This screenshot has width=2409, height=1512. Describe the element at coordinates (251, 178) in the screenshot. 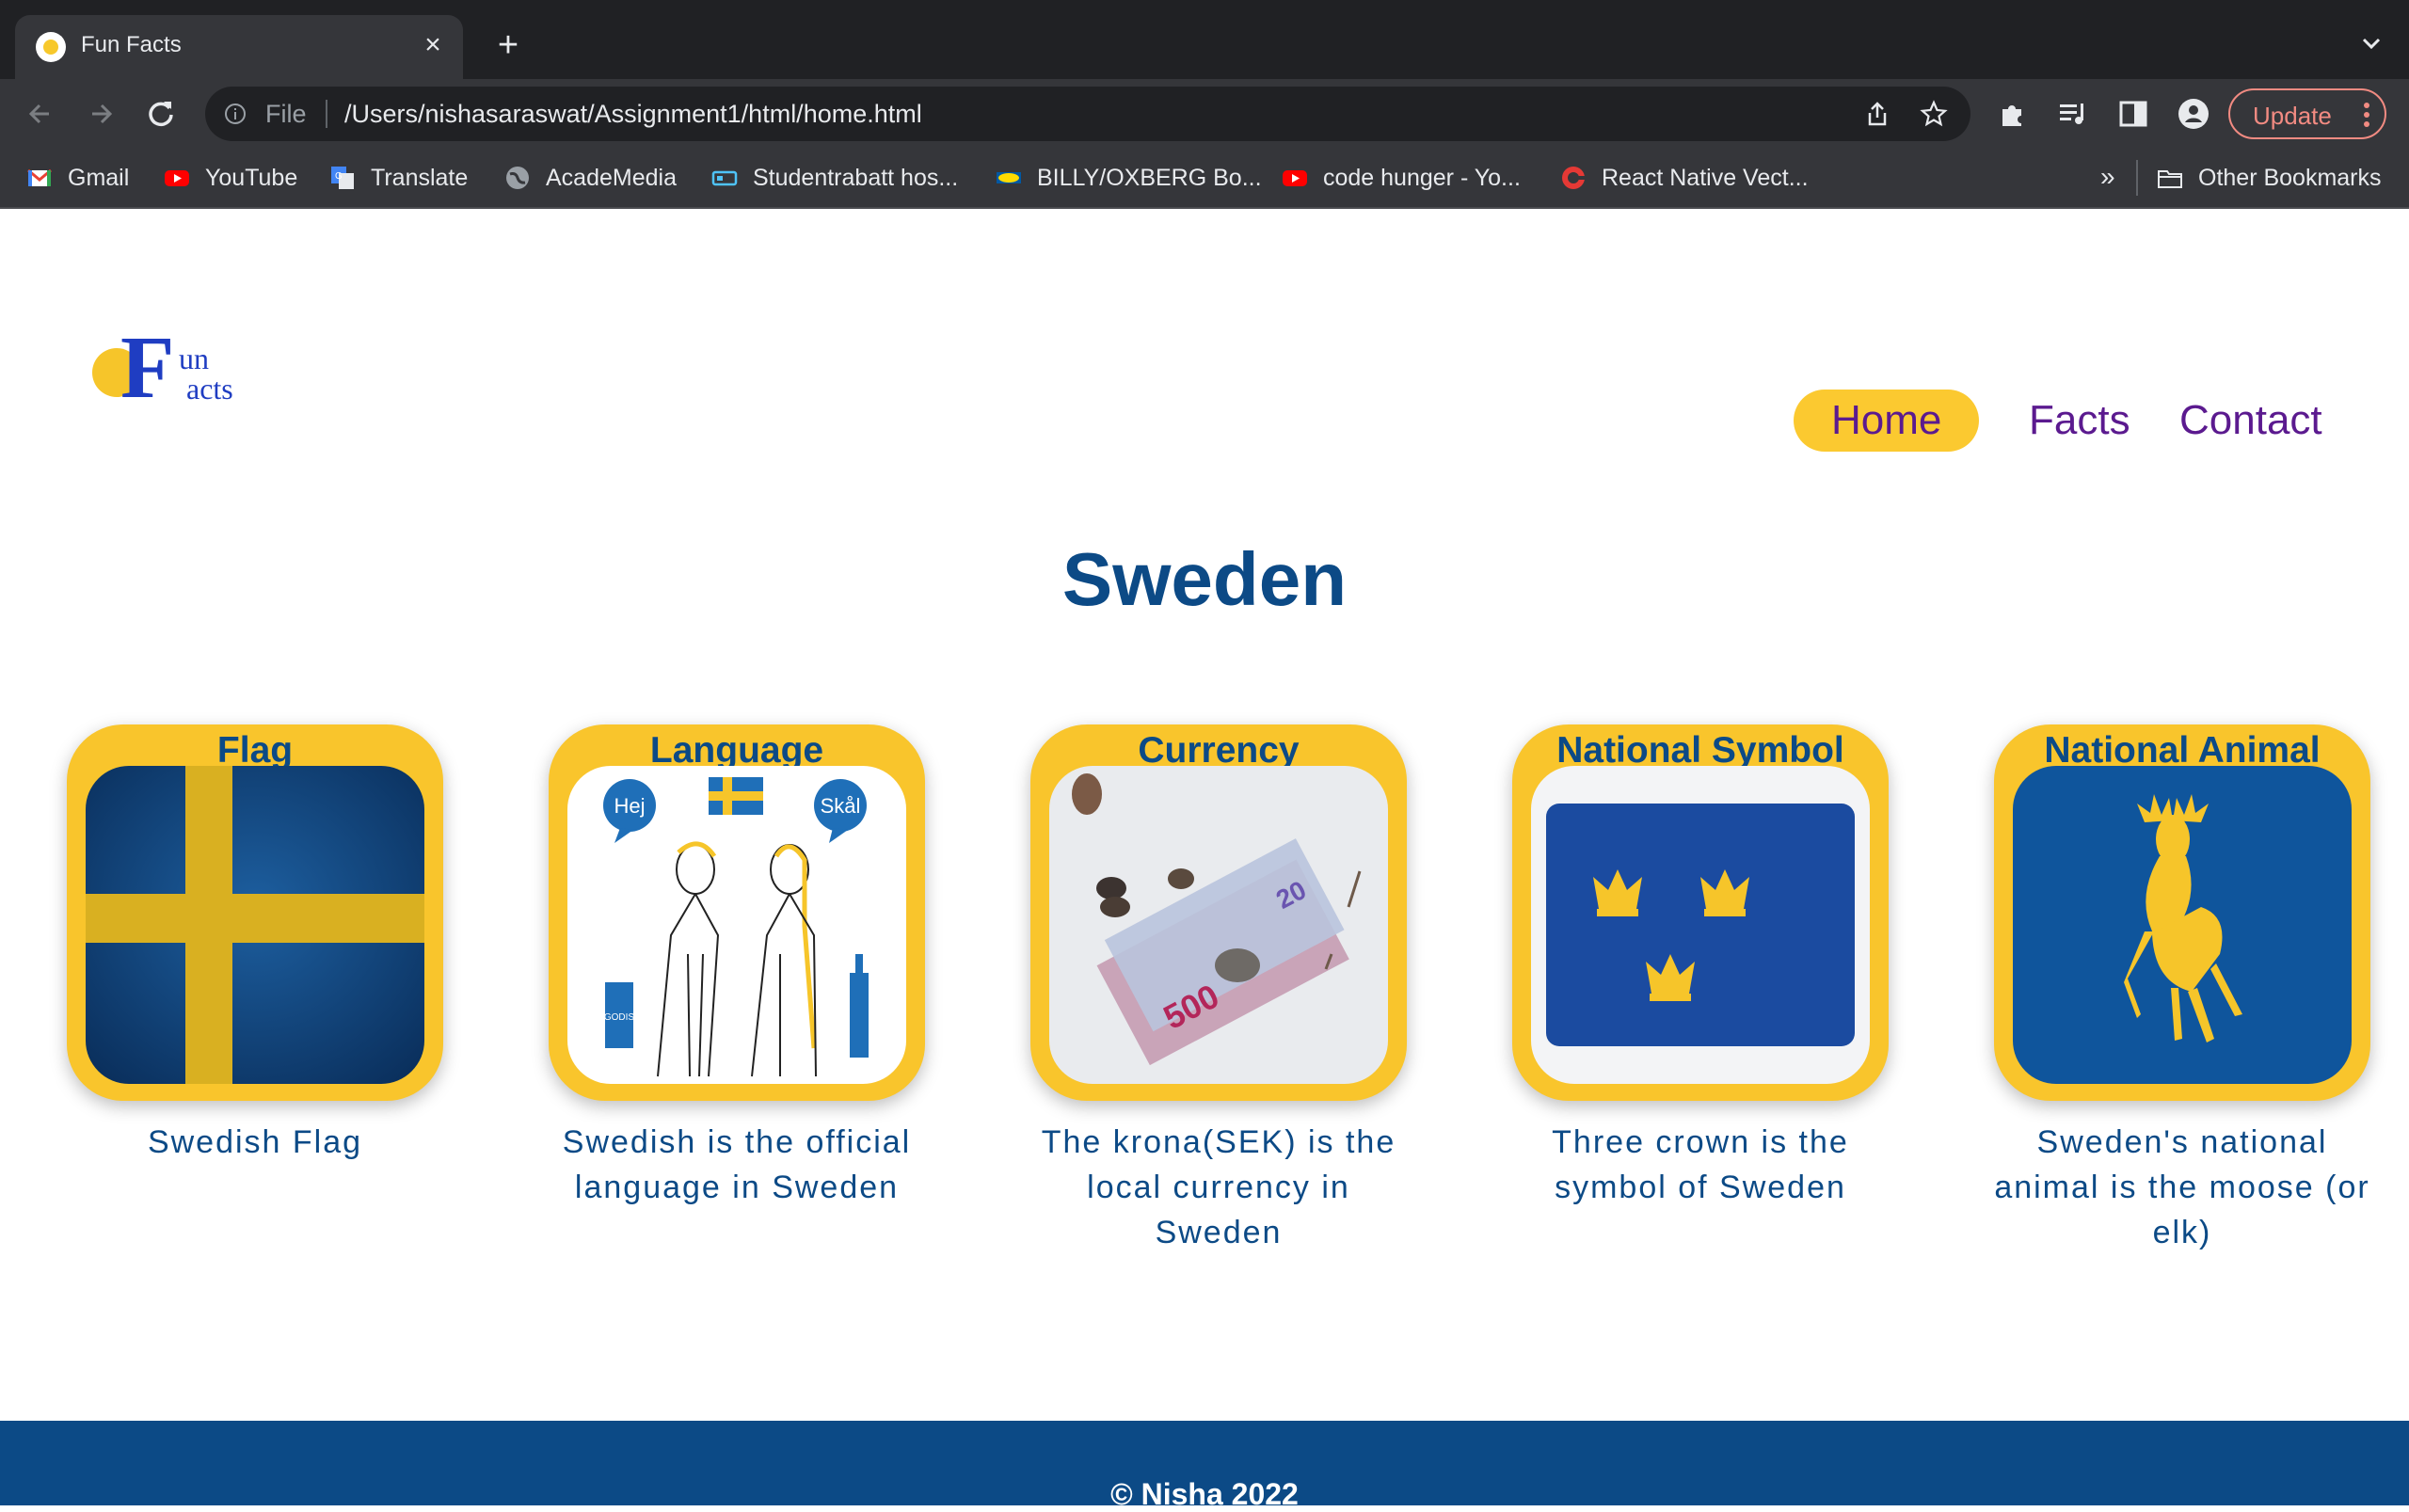

I see `bookmark-label: YouTube` at that location.